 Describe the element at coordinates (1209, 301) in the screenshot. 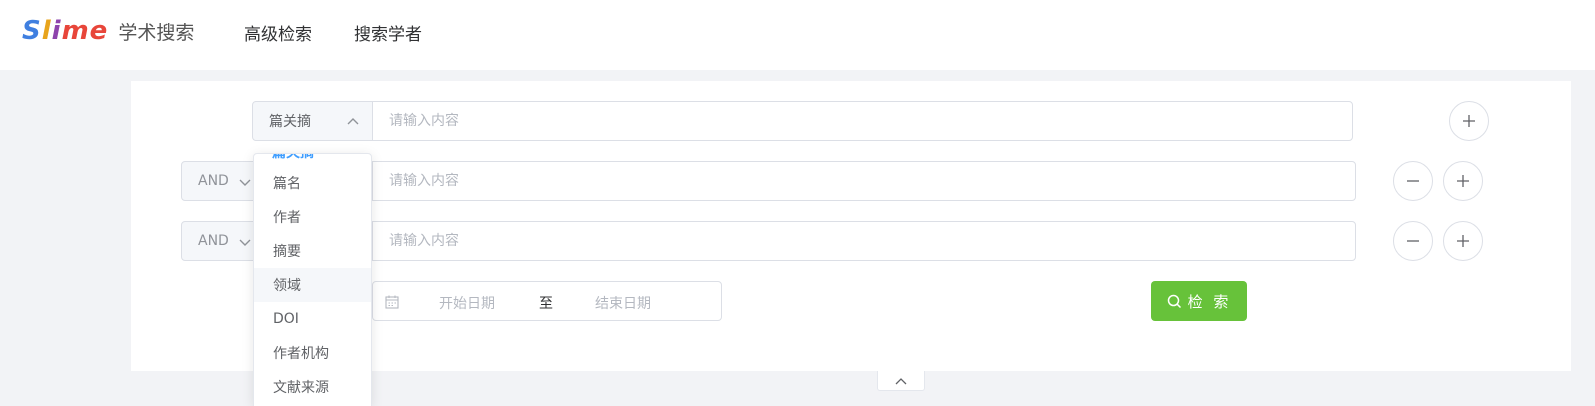

I see `search-button-label: 检 索` at that location.